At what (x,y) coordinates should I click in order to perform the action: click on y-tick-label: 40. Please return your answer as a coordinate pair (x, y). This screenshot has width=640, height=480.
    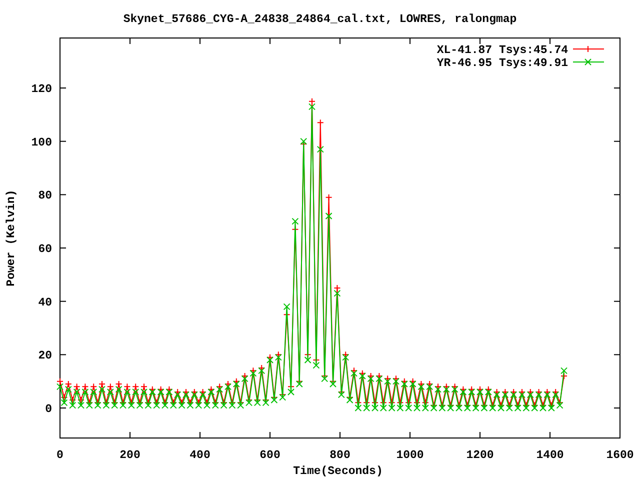
    Looking at the image, I should click on (45, 303).